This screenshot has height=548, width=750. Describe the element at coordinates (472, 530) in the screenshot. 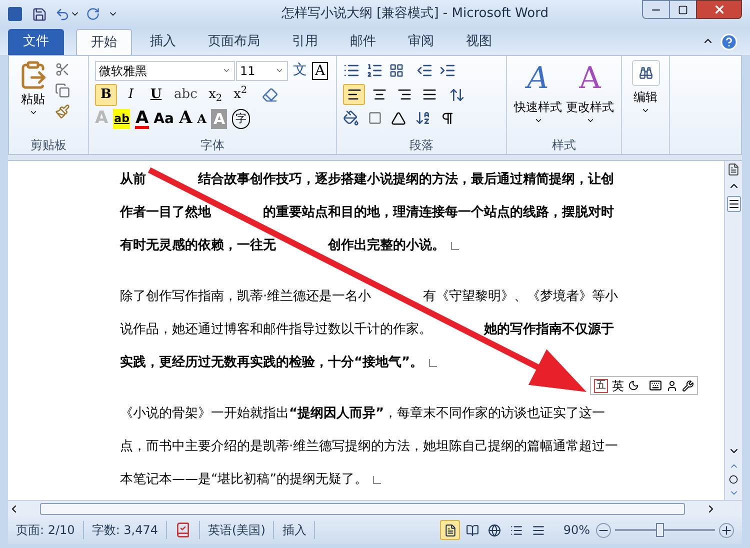

I see `book-icon` at that location.